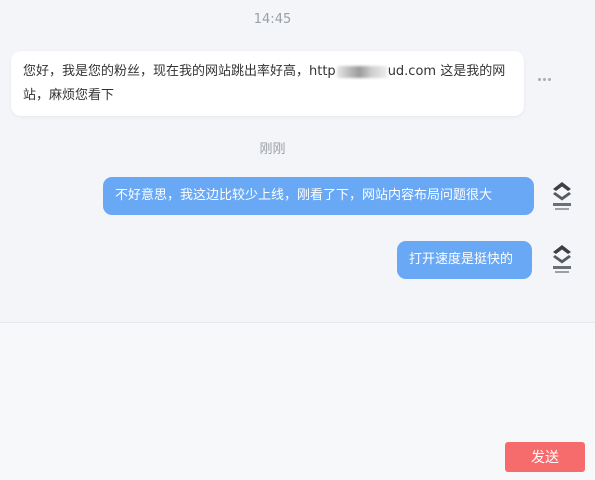 The width and height of the screenshot is (595, 480). I want to click on redacted-url-blur, so click(361, 71).